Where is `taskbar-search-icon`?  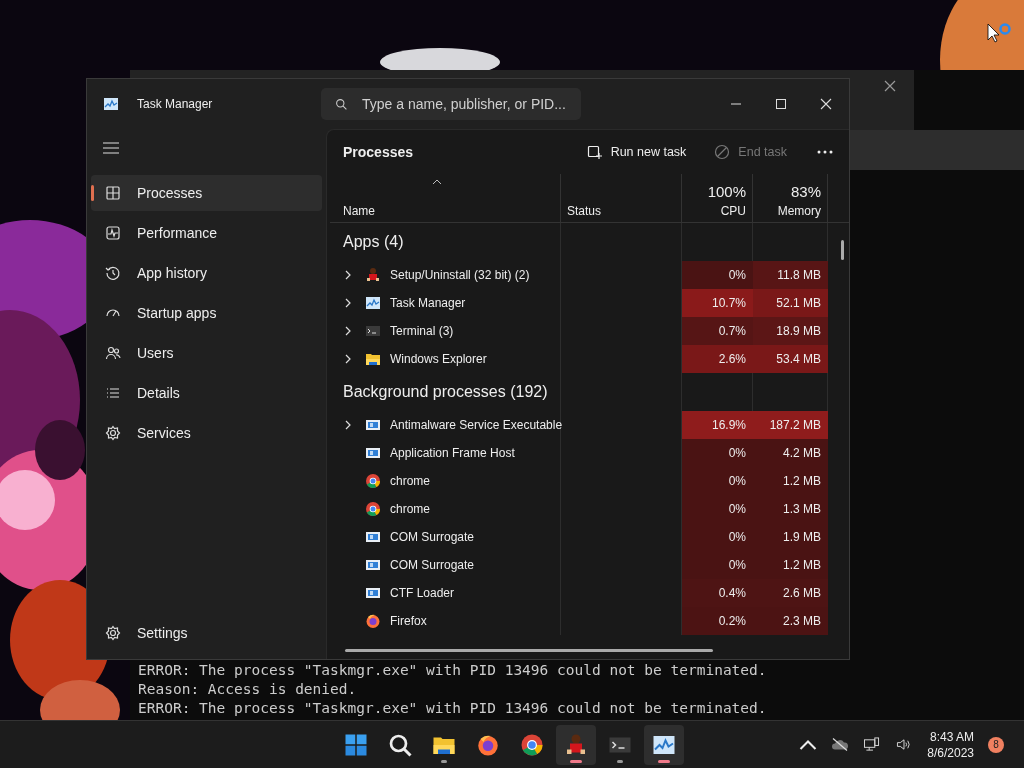
taskbar-search-icon is located at coordinates (400, 744).